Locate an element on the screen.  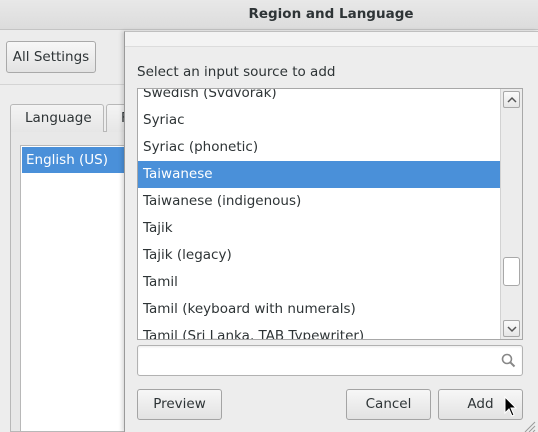
preview-button: Preview is located at coordinates (179, 404).